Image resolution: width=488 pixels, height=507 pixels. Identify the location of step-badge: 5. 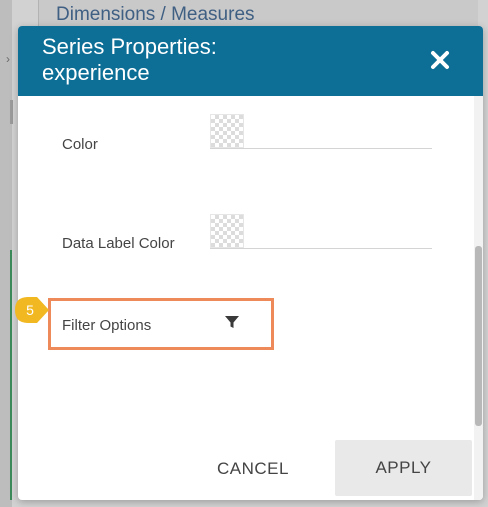
(32, 310).